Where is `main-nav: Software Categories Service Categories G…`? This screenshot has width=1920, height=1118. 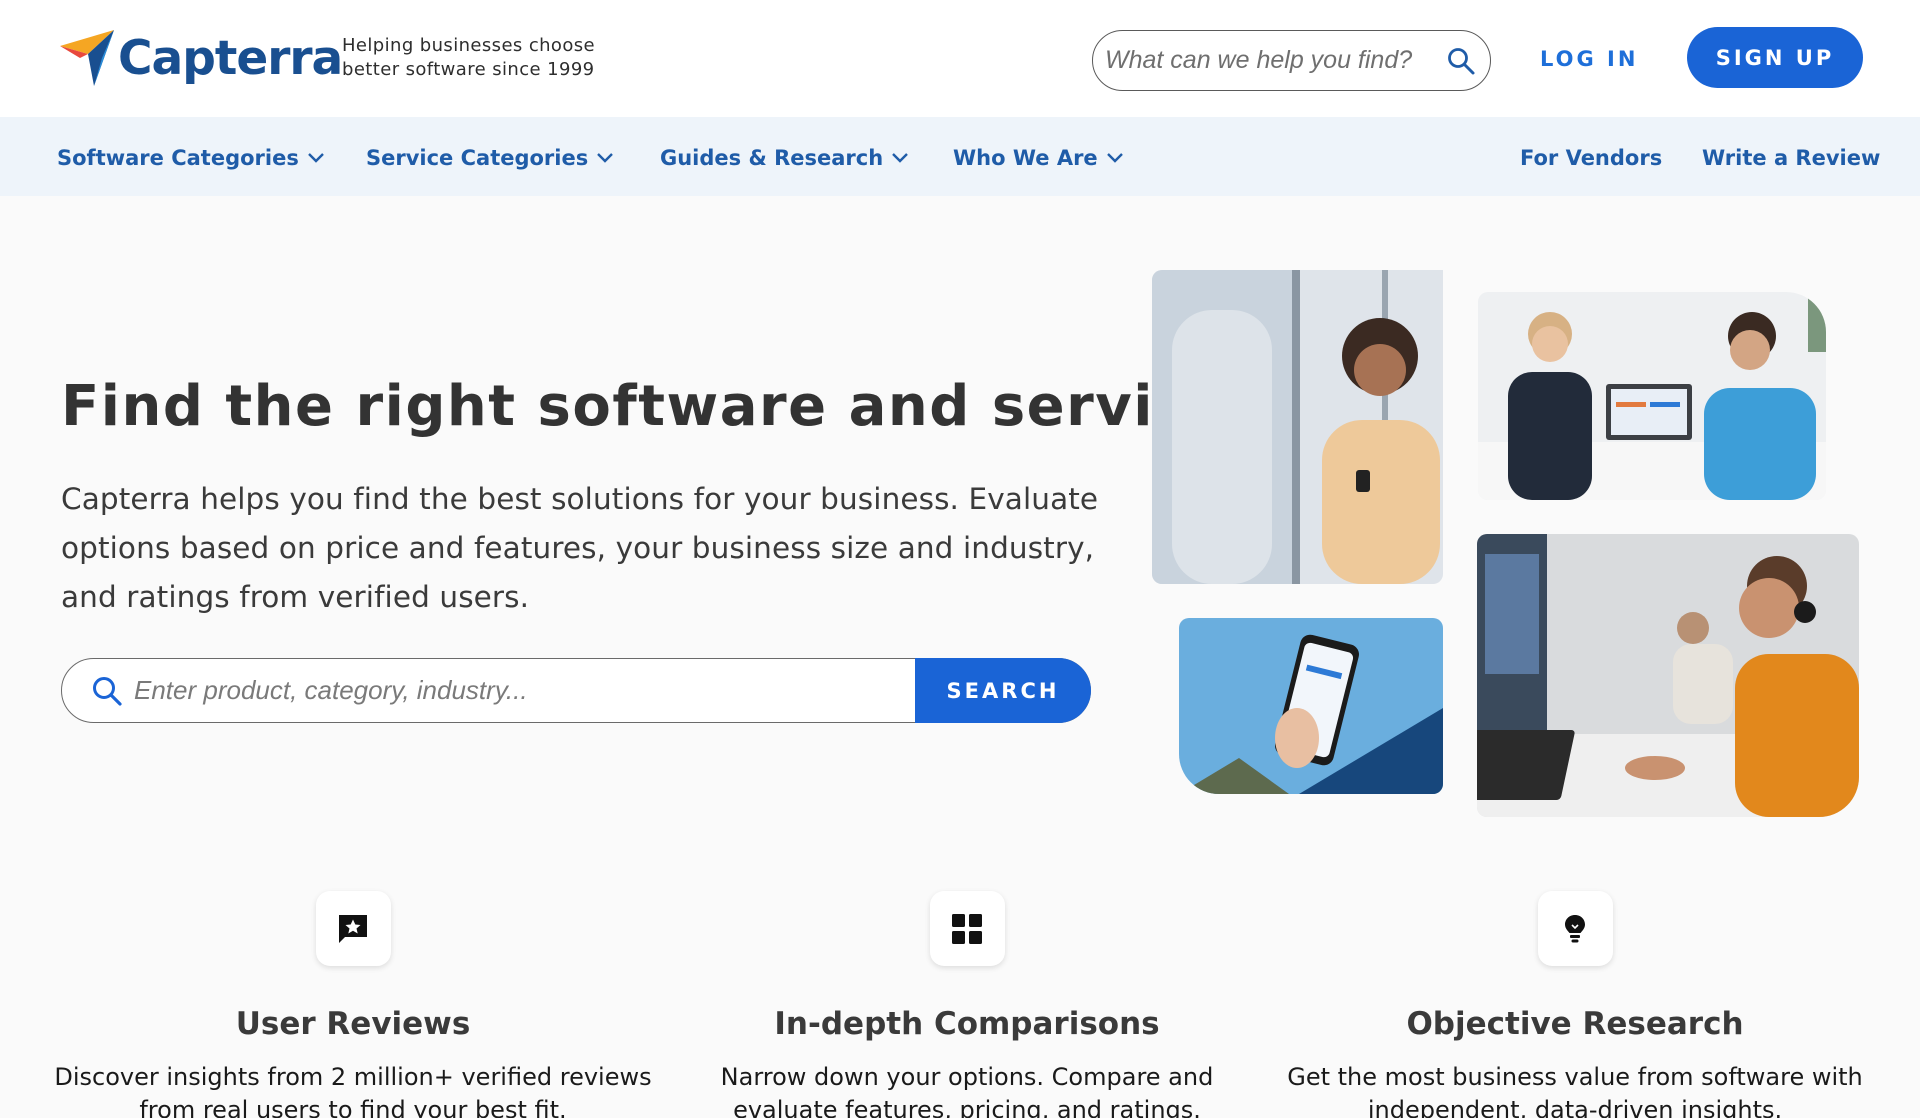
main-nav: Software Categories Service Categories G… is located at coordinates (960, 156).